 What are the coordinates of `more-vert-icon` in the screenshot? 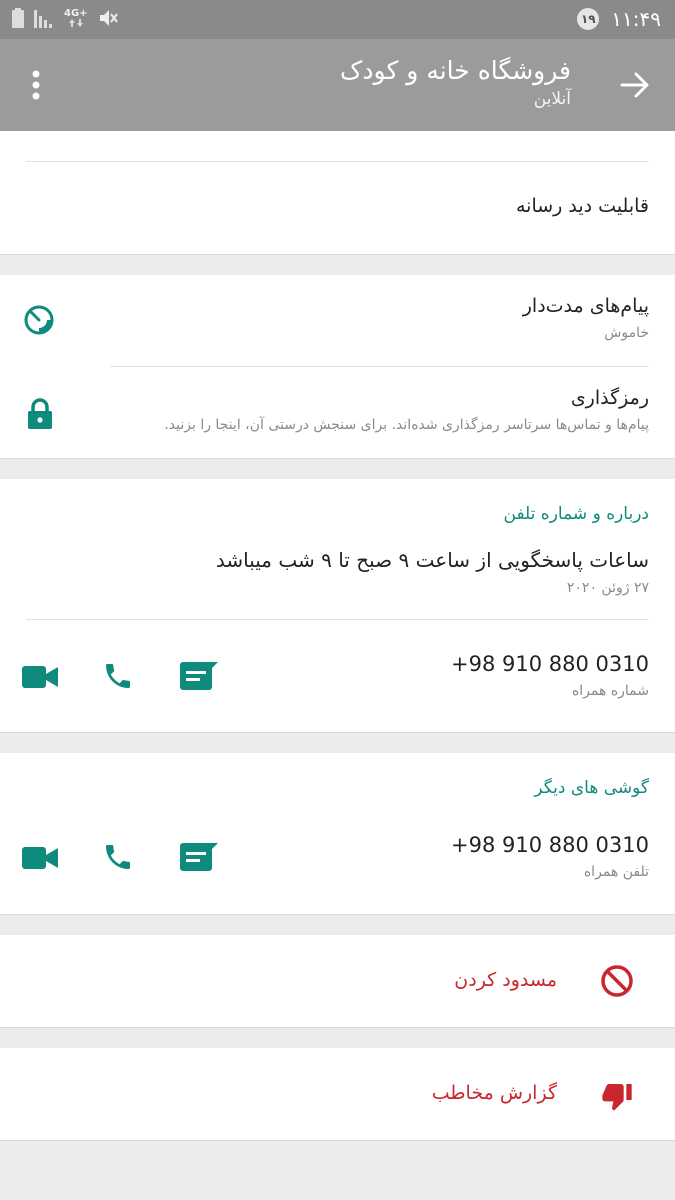 It's located at (36, 85).